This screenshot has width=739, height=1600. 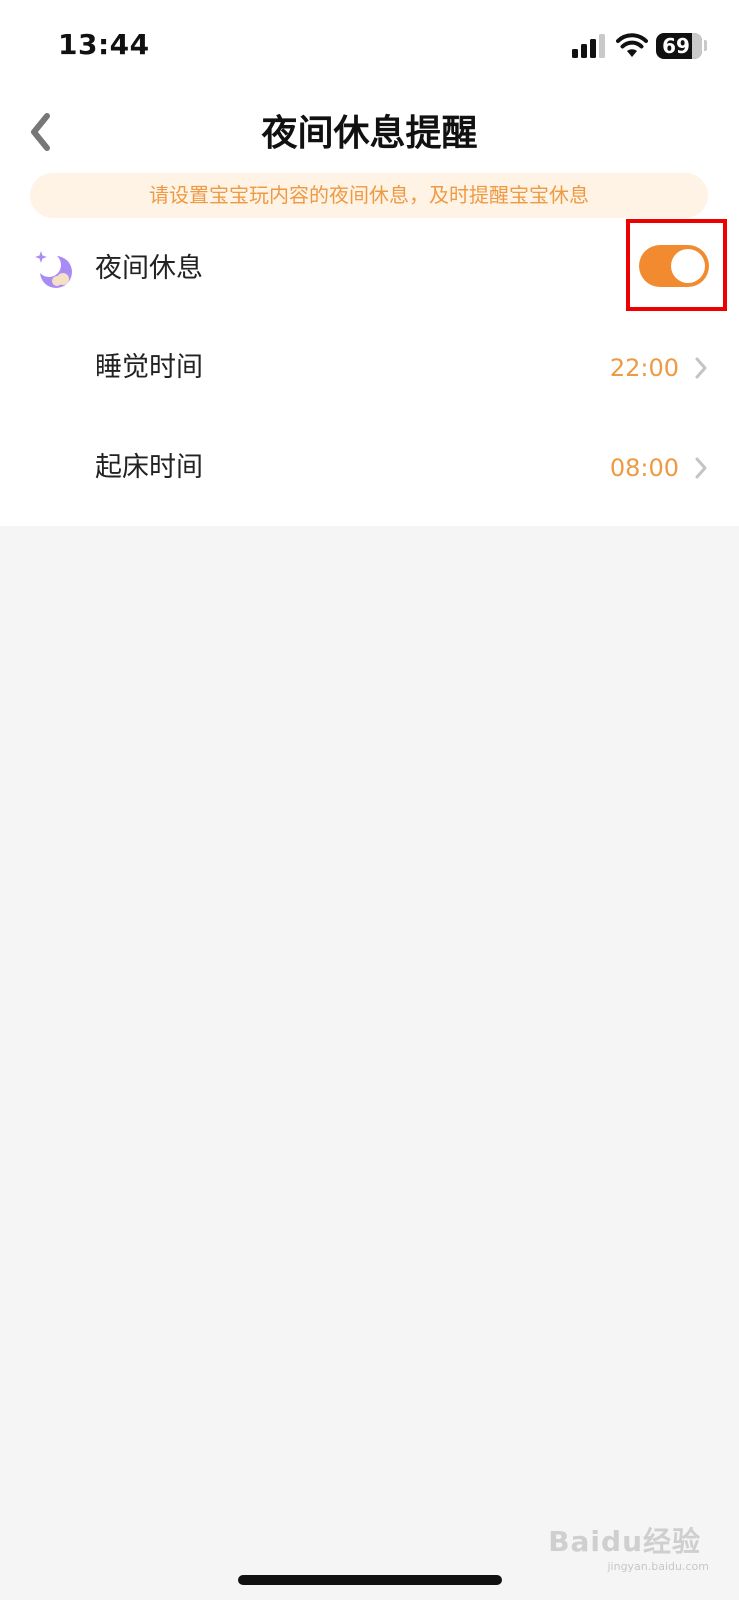 I want to click on wake-time-row: 起床时间 08:00, so click(x=369, y=468).